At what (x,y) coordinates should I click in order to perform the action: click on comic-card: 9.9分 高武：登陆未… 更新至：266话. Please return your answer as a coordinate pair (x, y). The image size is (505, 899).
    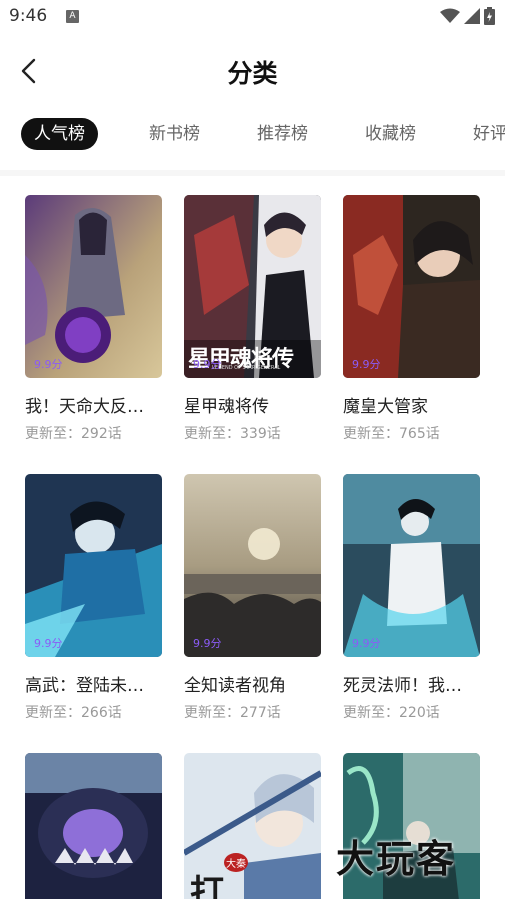
    Looking at the image, I should click on (93, 598).